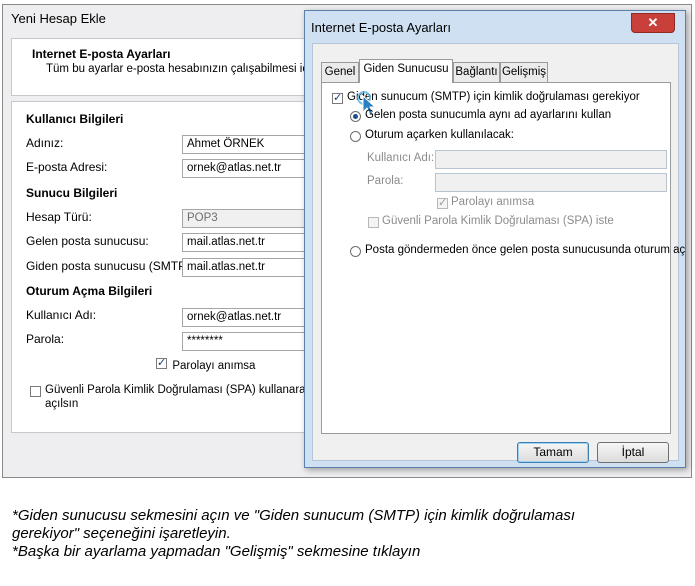 Image resolution: width=695 pixels, height=586 pixels. Describe the element at coordinates (101, 54) in the screenshot. I see `header-title: Internet E-posta Ayarları` at that location.